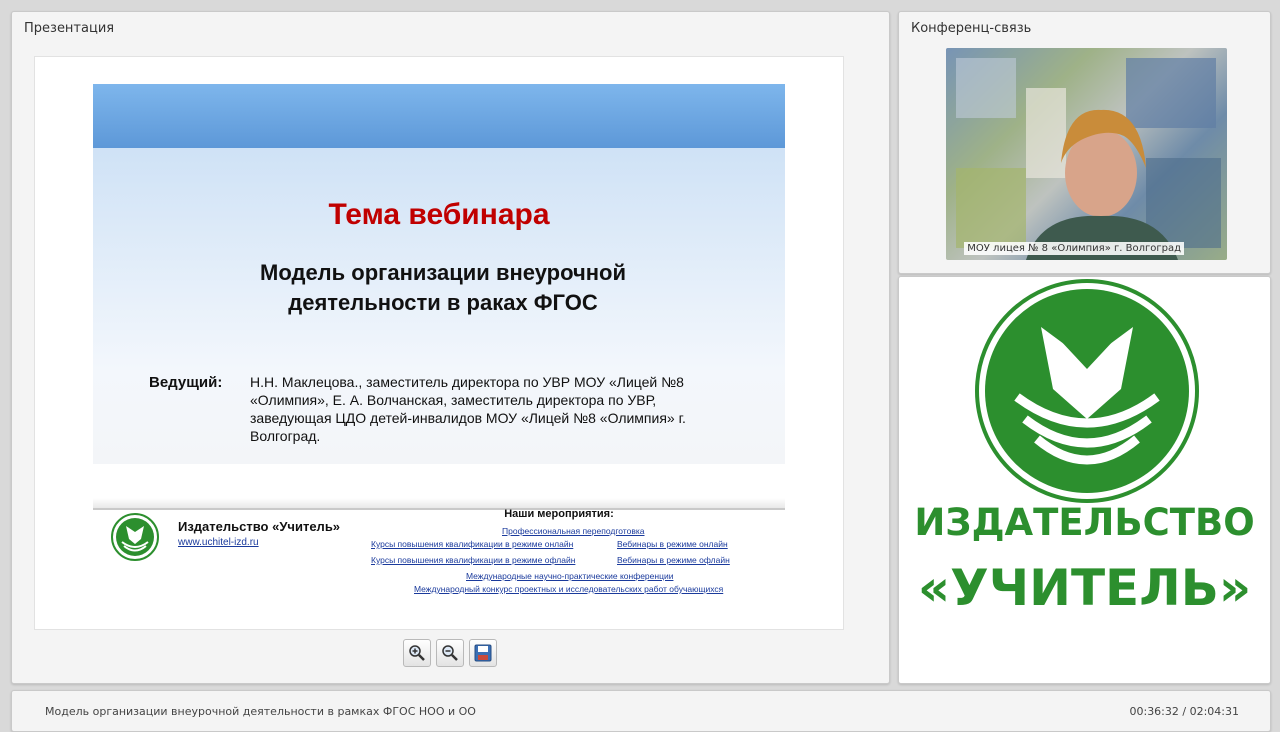  What do you see at coordinates (186, 382) in the screenshot?
I see `slide-host-label: Ведущий:` at bounding box center [186, 382].